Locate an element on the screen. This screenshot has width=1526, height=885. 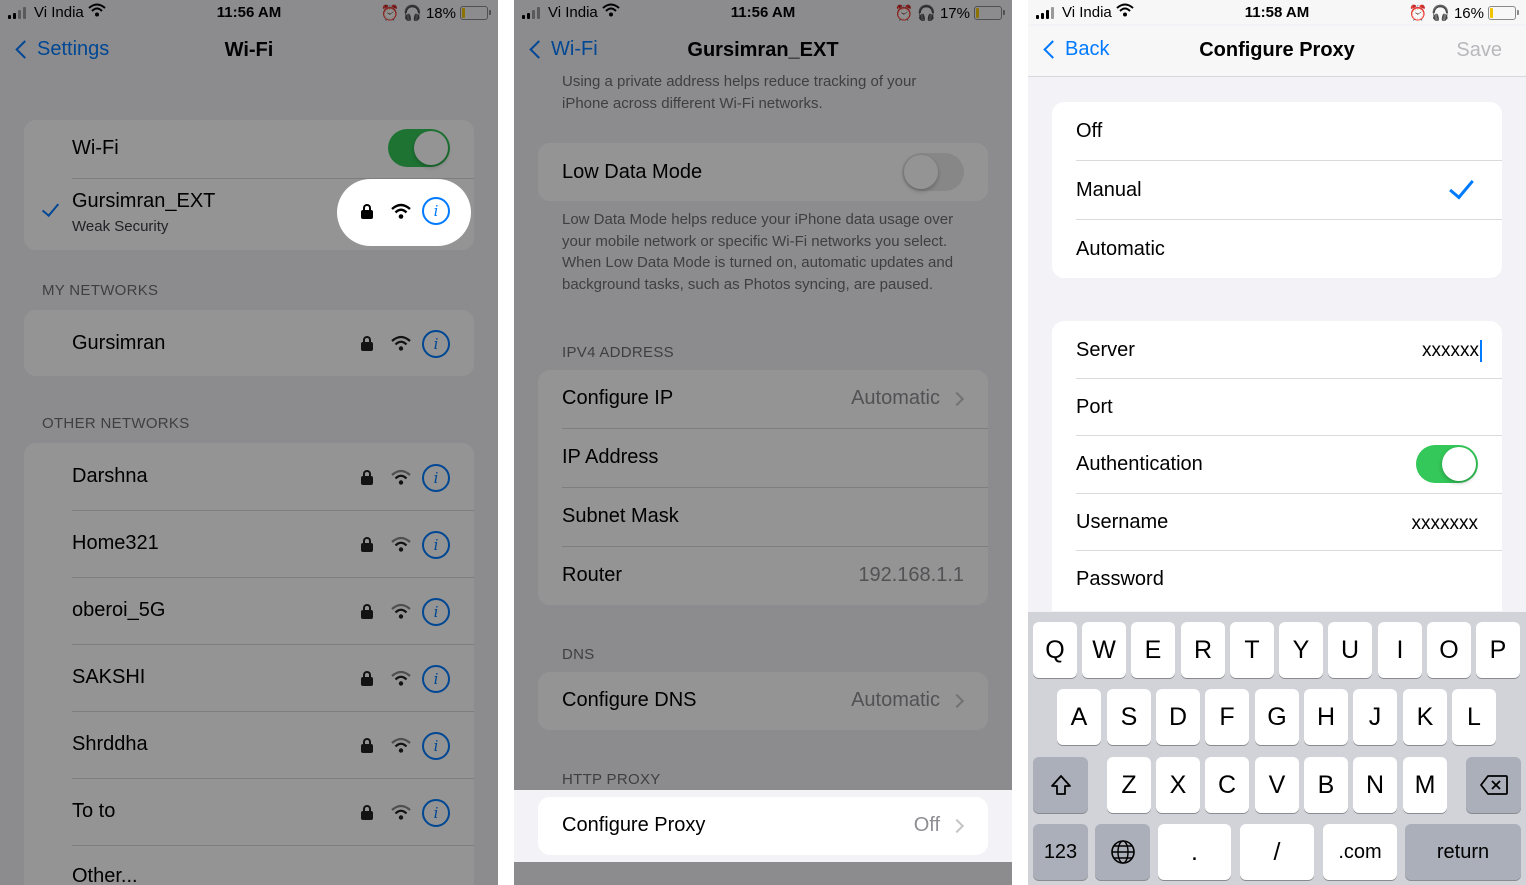
server-input: xxxxxx is located at coordinates (1452, 351).